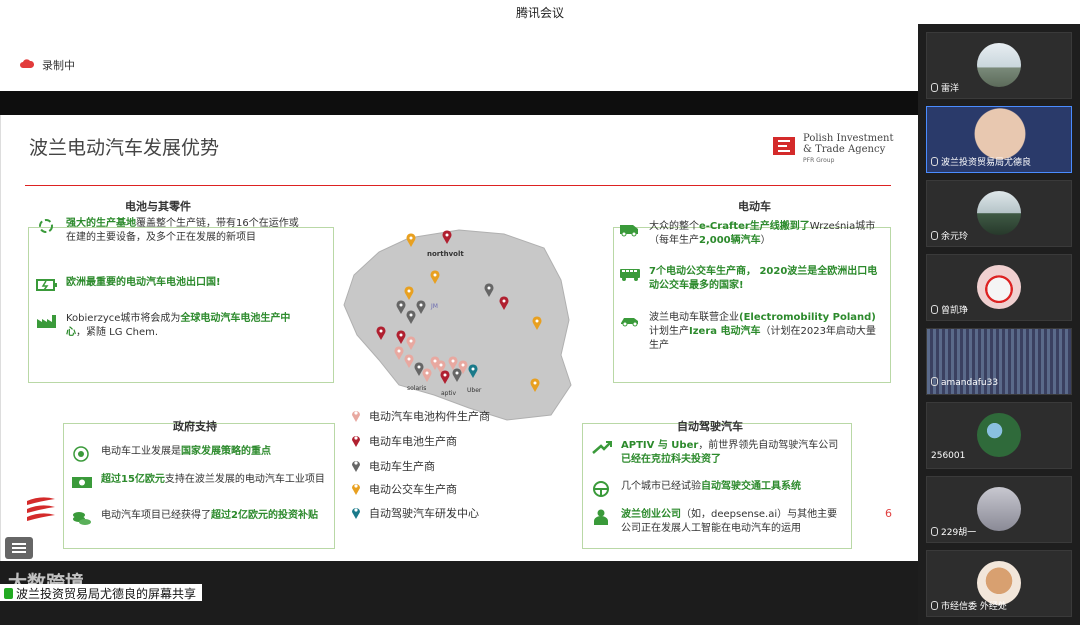  I want to click on highlight-text: 7个电动公交车生产商， 2020波兰是全欧洲出口电动公交车最多的国家!, so click(763, 278).